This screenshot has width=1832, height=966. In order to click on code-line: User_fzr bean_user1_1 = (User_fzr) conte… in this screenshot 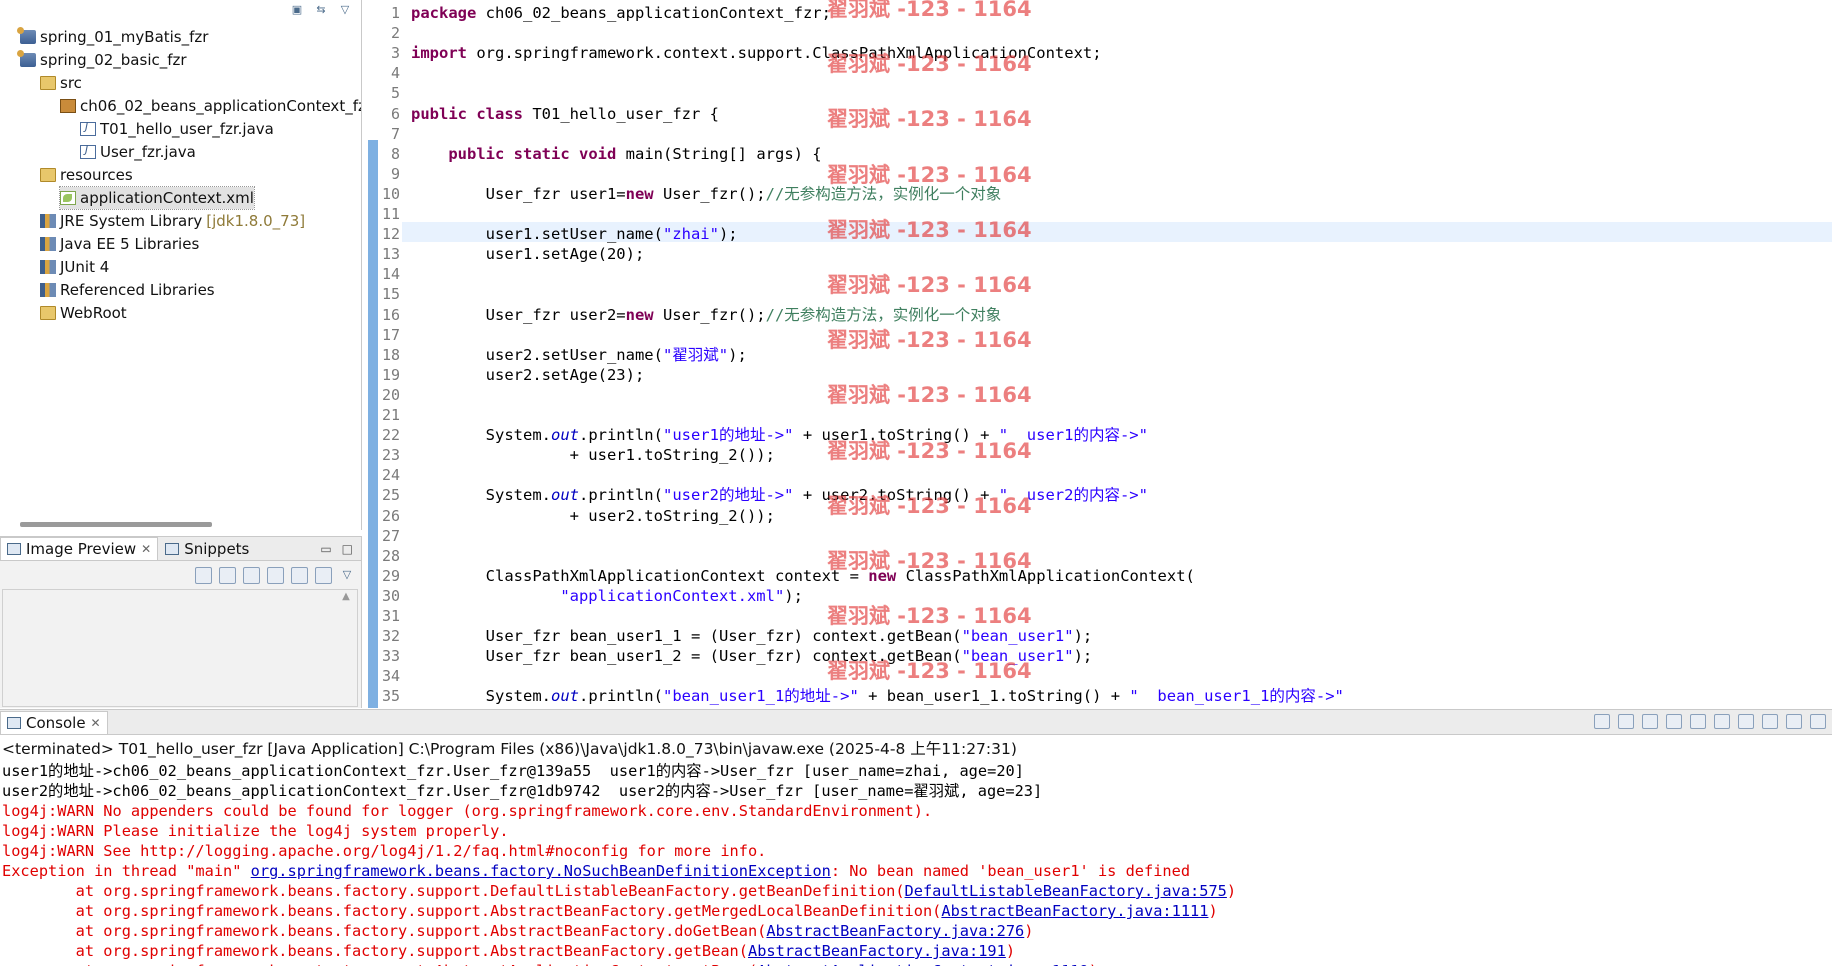, I will do `click(752, 636)`.